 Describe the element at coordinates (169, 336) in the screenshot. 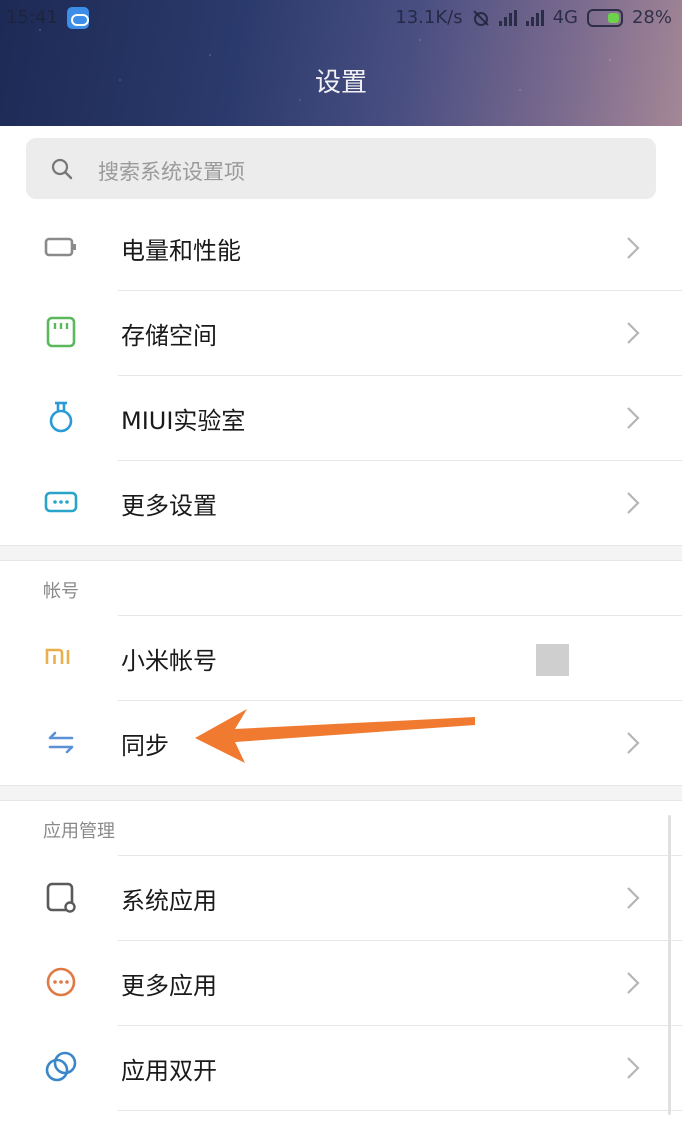

I see `item-label: 存储空间` at that location.